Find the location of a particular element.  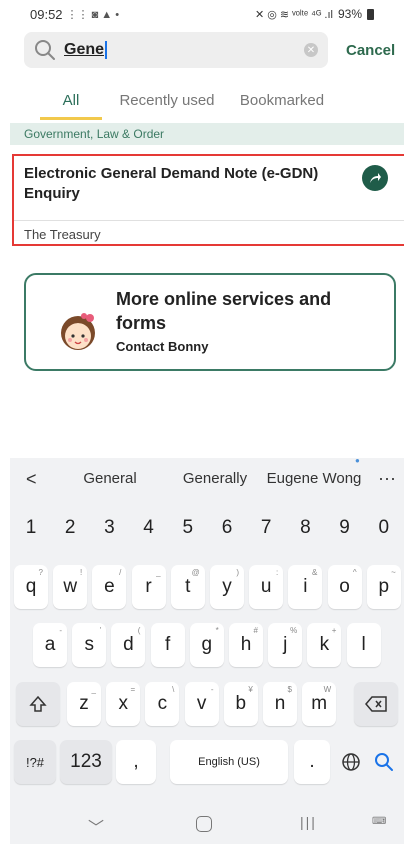

letter-key-o: o ^ is located at coordinates (344, 587).